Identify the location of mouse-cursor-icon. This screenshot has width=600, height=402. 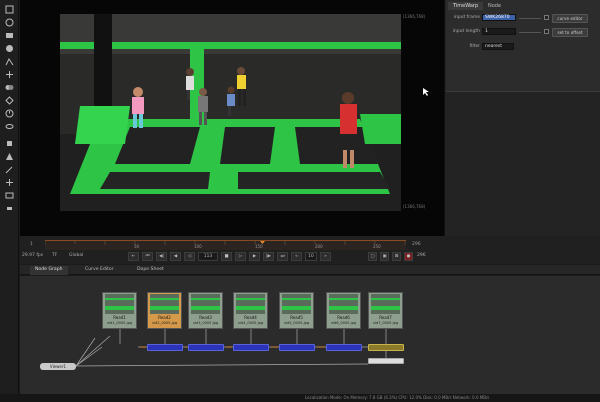
(426, 93).